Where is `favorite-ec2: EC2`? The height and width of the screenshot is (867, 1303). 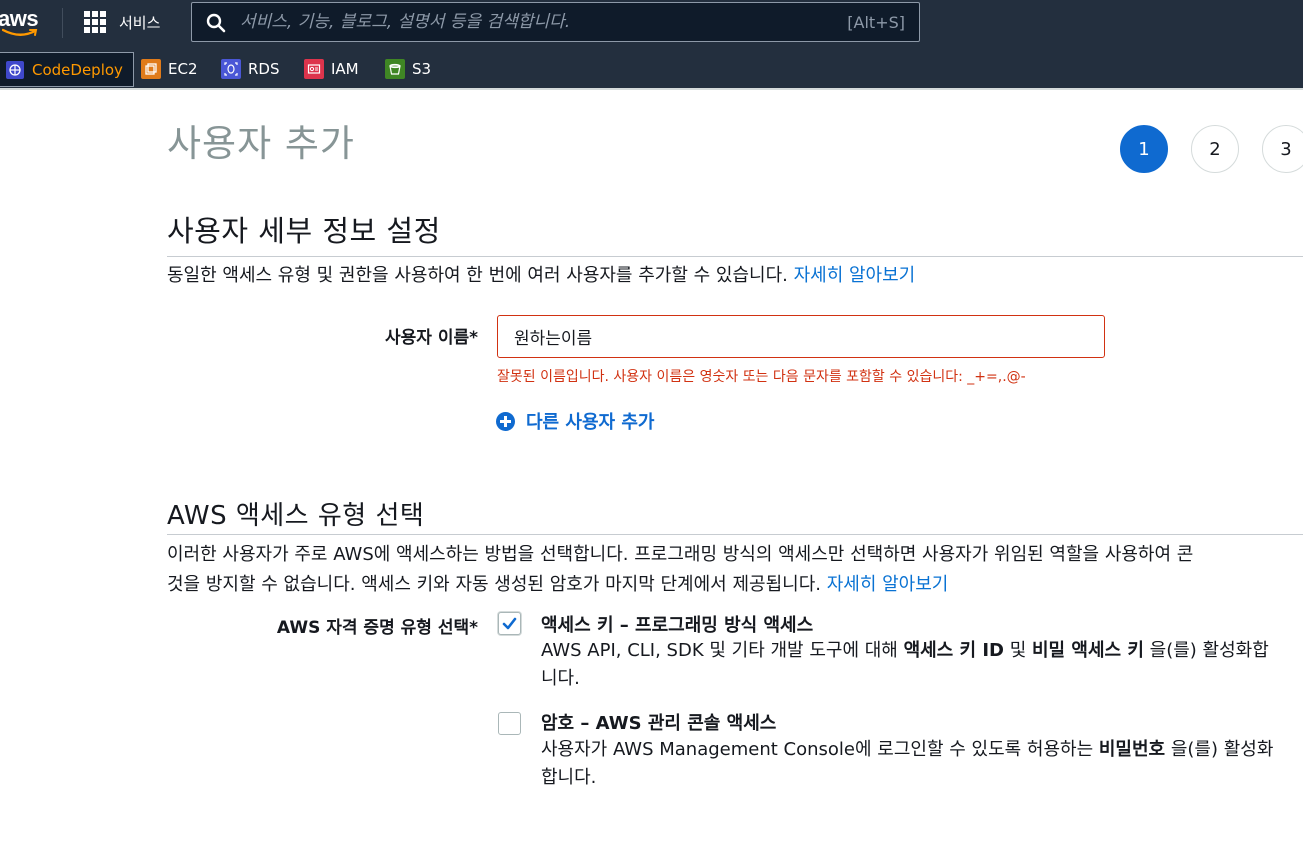 favorite-ec2: EC2 is located at coordinates (169, 69).